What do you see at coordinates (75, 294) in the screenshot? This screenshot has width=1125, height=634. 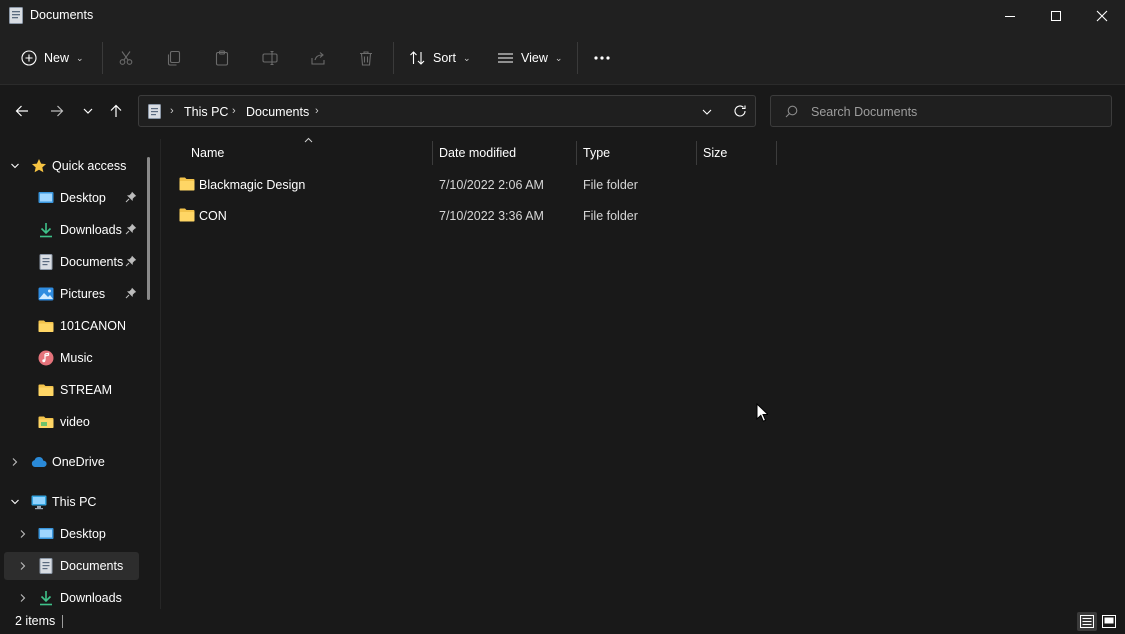 I see `sidebar-item-pictures: Pictures` at bounding box center [75, 294].